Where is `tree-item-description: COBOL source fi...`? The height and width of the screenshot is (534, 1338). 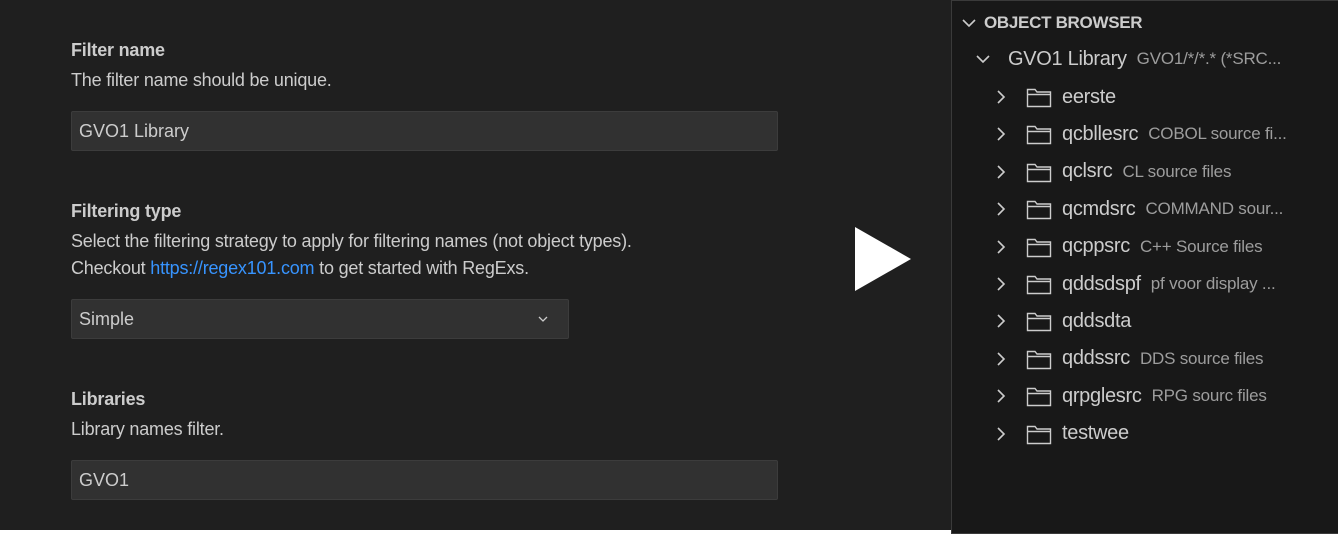 tree-item-description: COBOL source fi... is located at coordinates (1217, 134).